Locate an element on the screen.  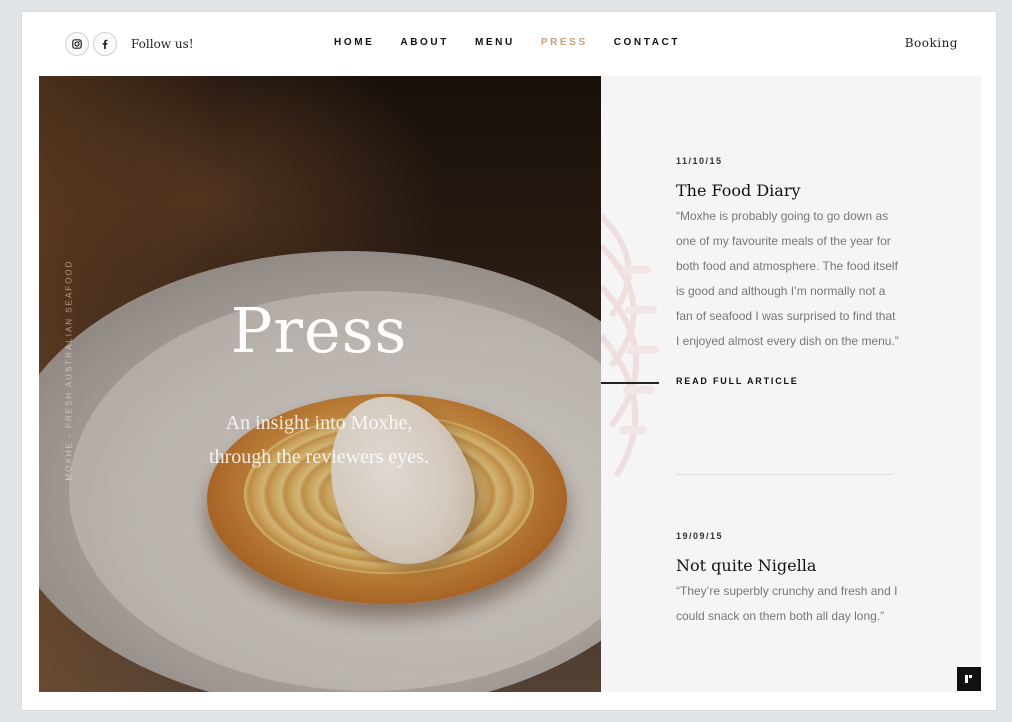
nav-press: PRESS is located at coordinates (564, 42).